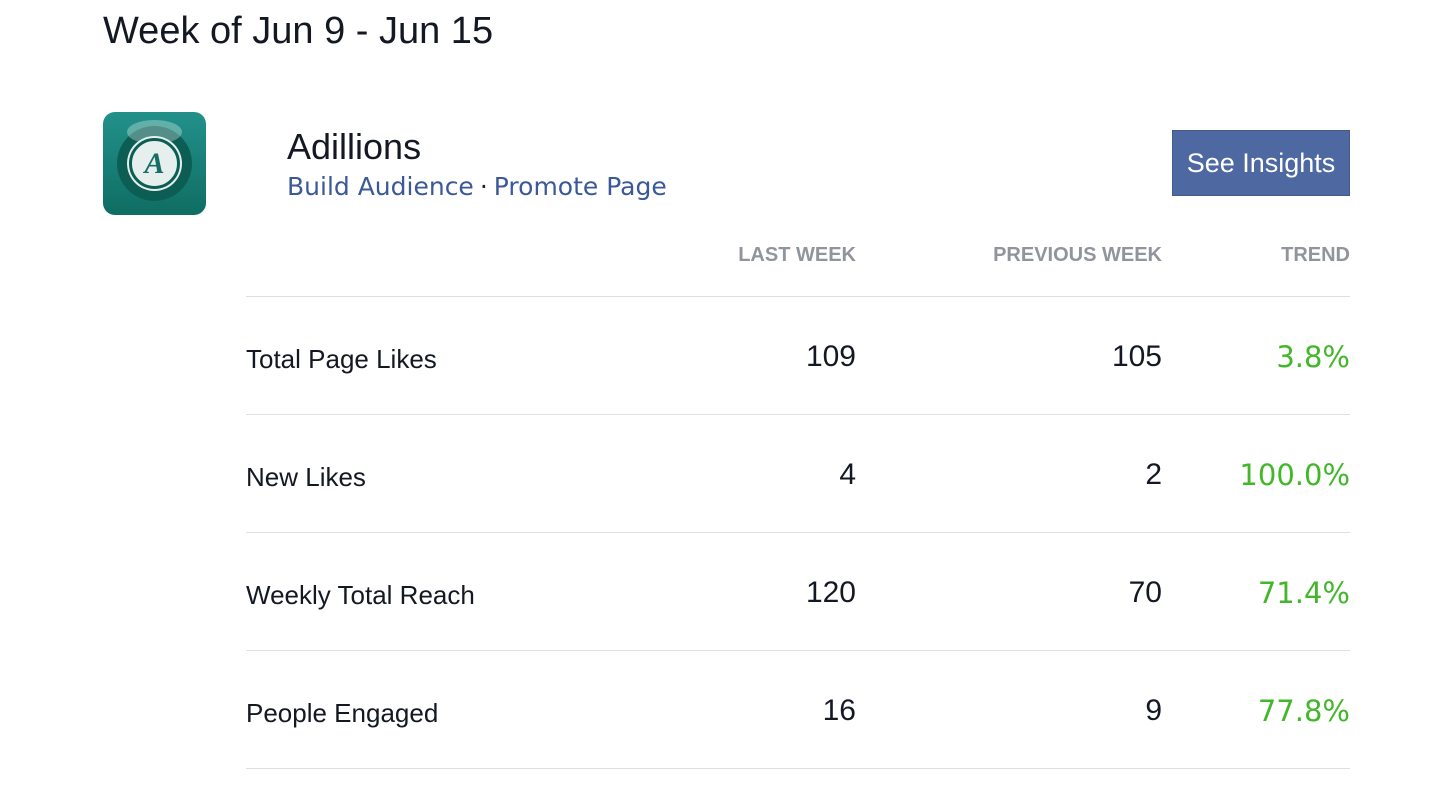 Image resolution: width=1436 pixels, height=802 pixels. I want to click on page-logo: A, so click(154, 163).